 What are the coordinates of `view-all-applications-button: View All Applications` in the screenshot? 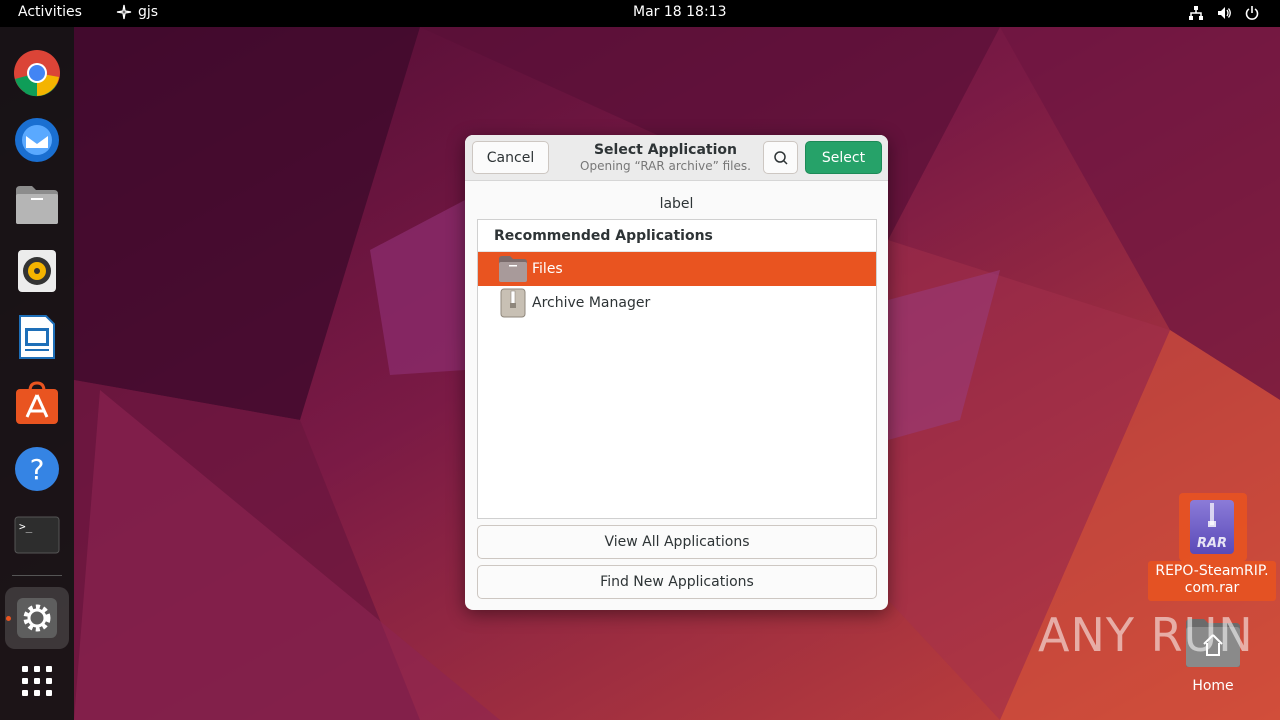 It's located at (677, 542).